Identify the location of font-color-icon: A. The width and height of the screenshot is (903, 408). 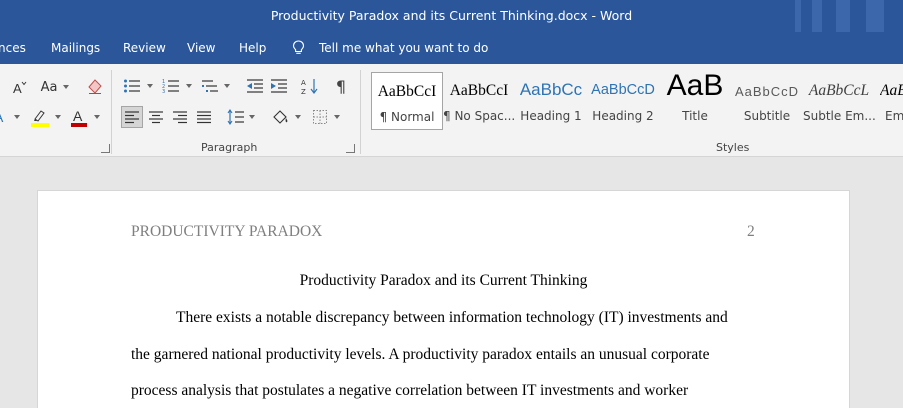
(79, 117).